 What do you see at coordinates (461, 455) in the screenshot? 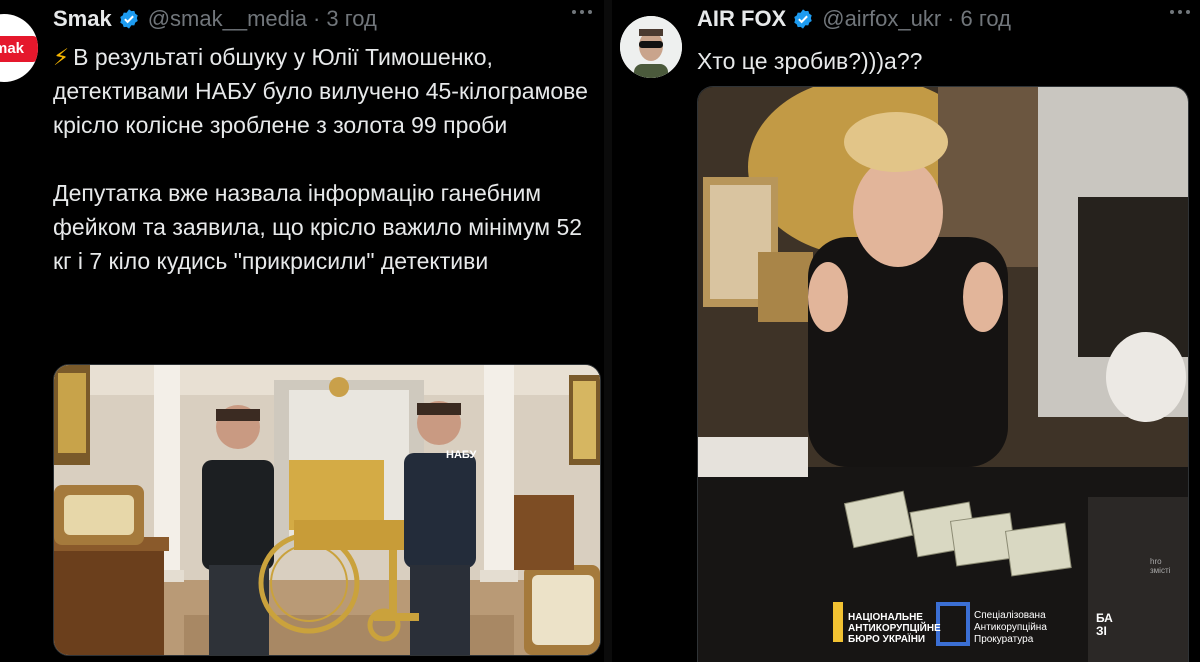
I see `vest-label: НАБУ` at bounding box center [461, 455].